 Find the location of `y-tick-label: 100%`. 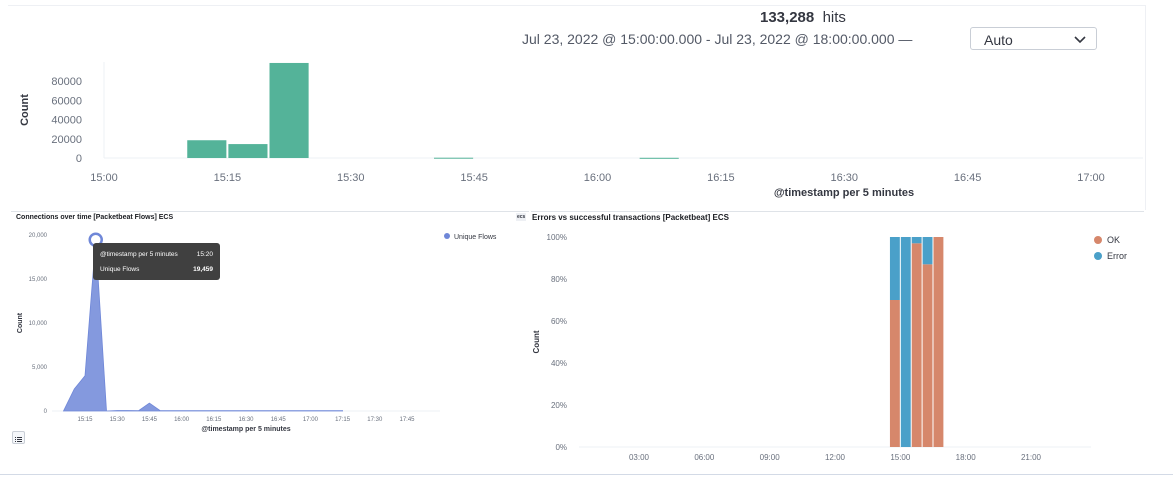

y-tick-label: 100% is located at coordinates (557, 237).